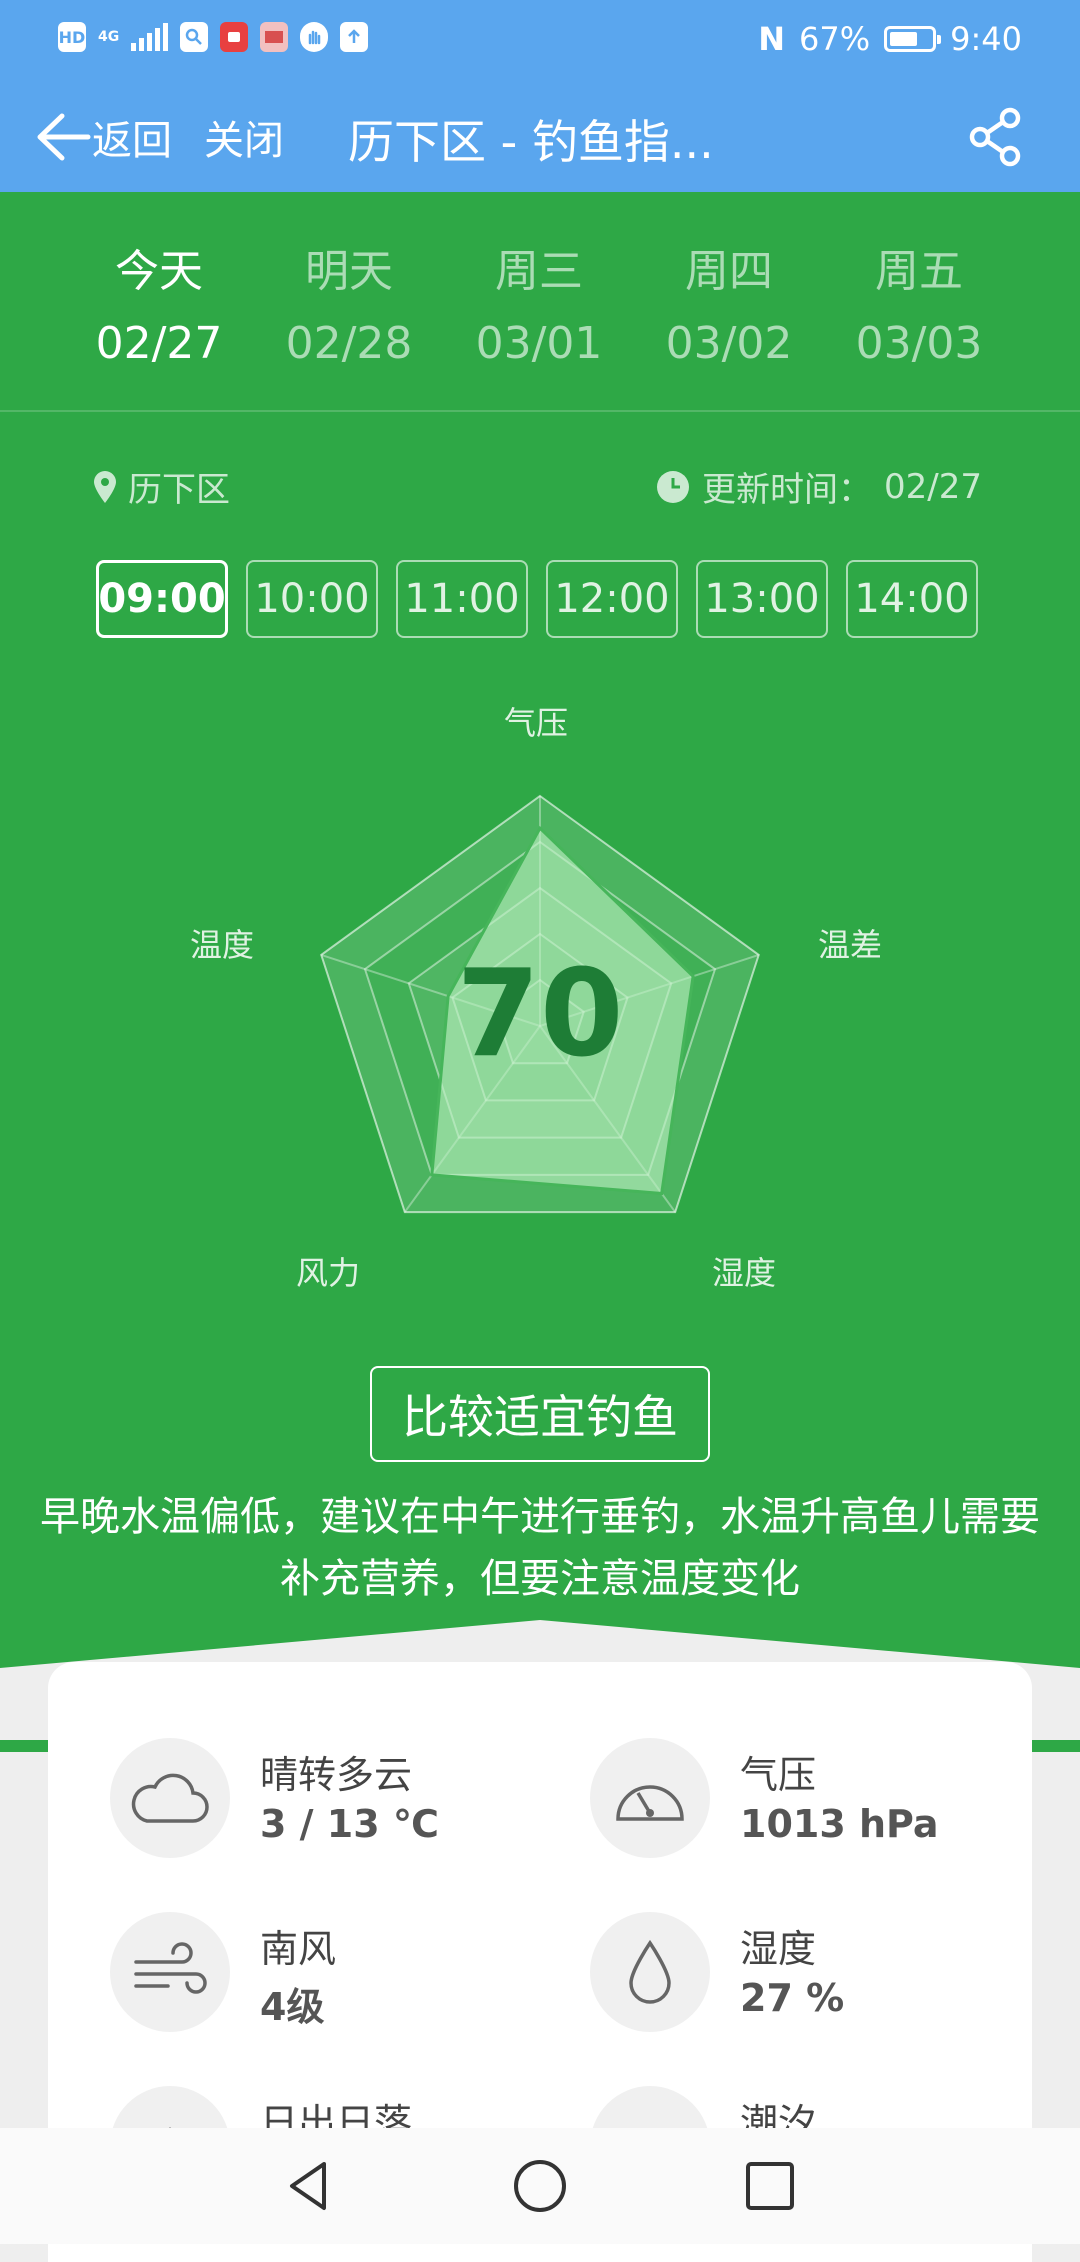 Image resolution: width=1080 pixels, height=2262 pixels. I want to click on day-date: 03/01, so click(539, 343).